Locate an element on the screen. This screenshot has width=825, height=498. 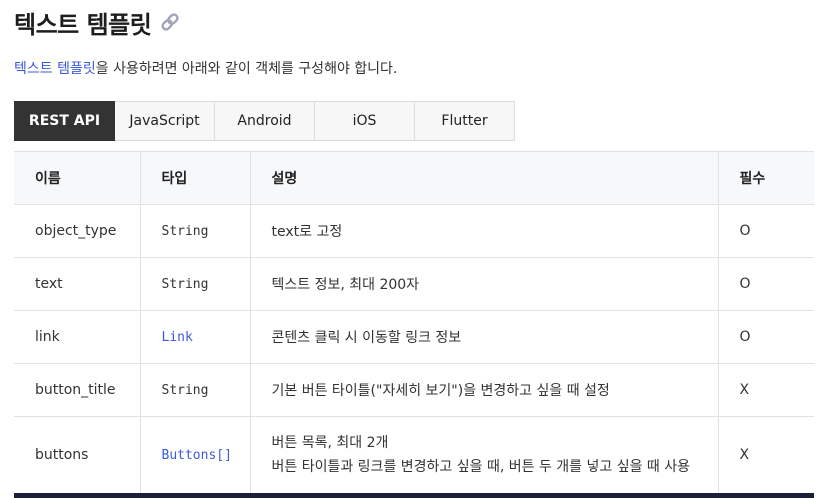
tab-ios: iOS is located at coordinates (365, 121).